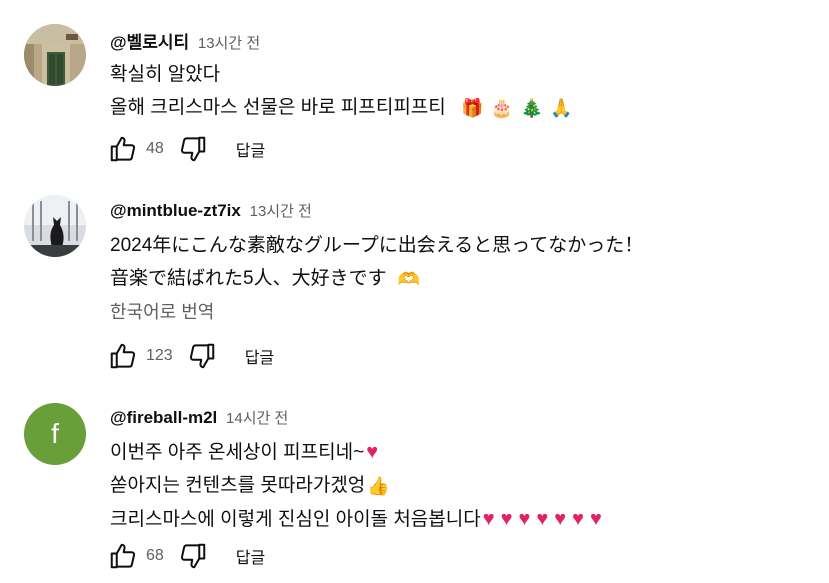  I want to click on thumbs-up-emoji-icon: 👍, so click(378, 486).